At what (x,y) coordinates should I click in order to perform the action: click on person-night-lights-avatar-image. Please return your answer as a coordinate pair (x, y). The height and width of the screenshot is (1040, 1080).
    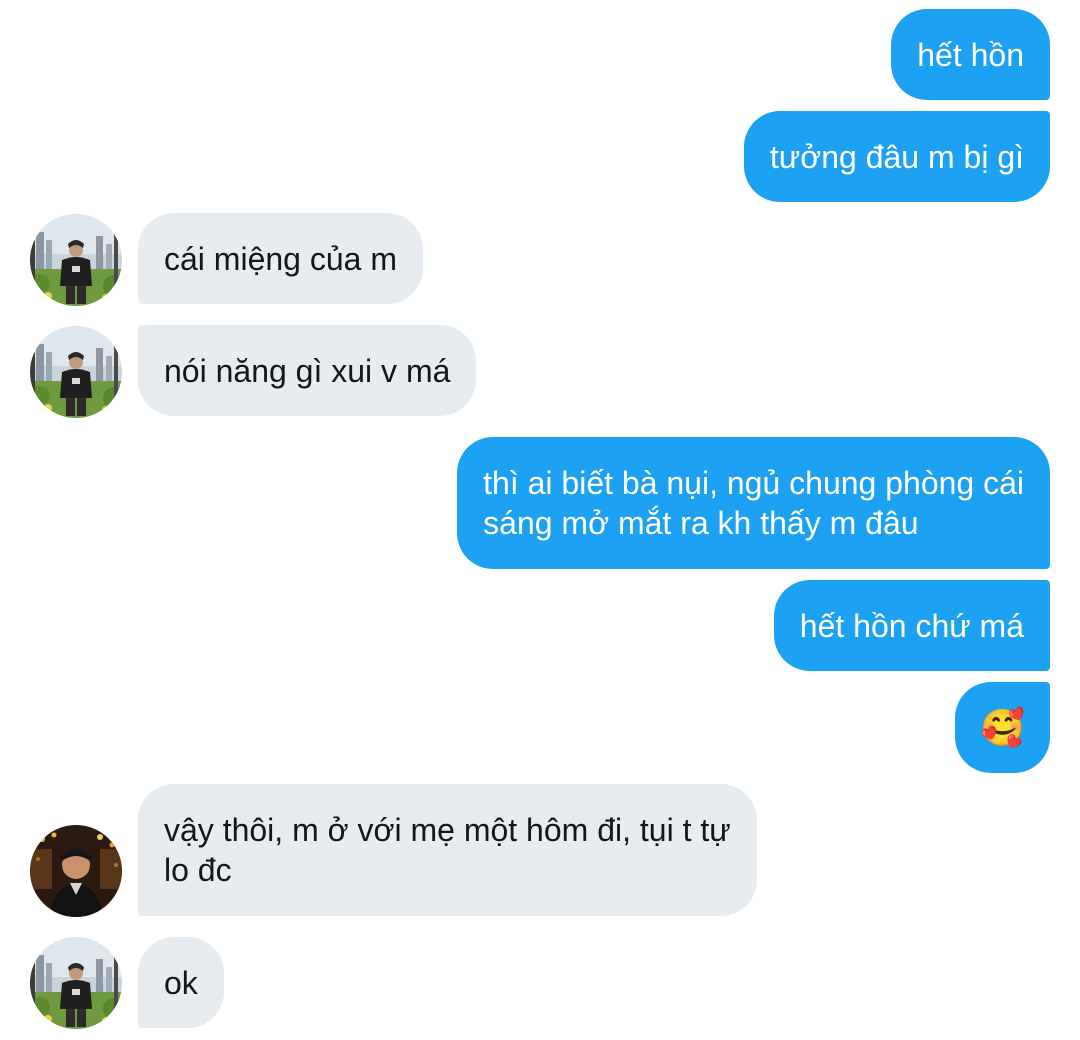
    Looking at the image, I should click on (76, 871).